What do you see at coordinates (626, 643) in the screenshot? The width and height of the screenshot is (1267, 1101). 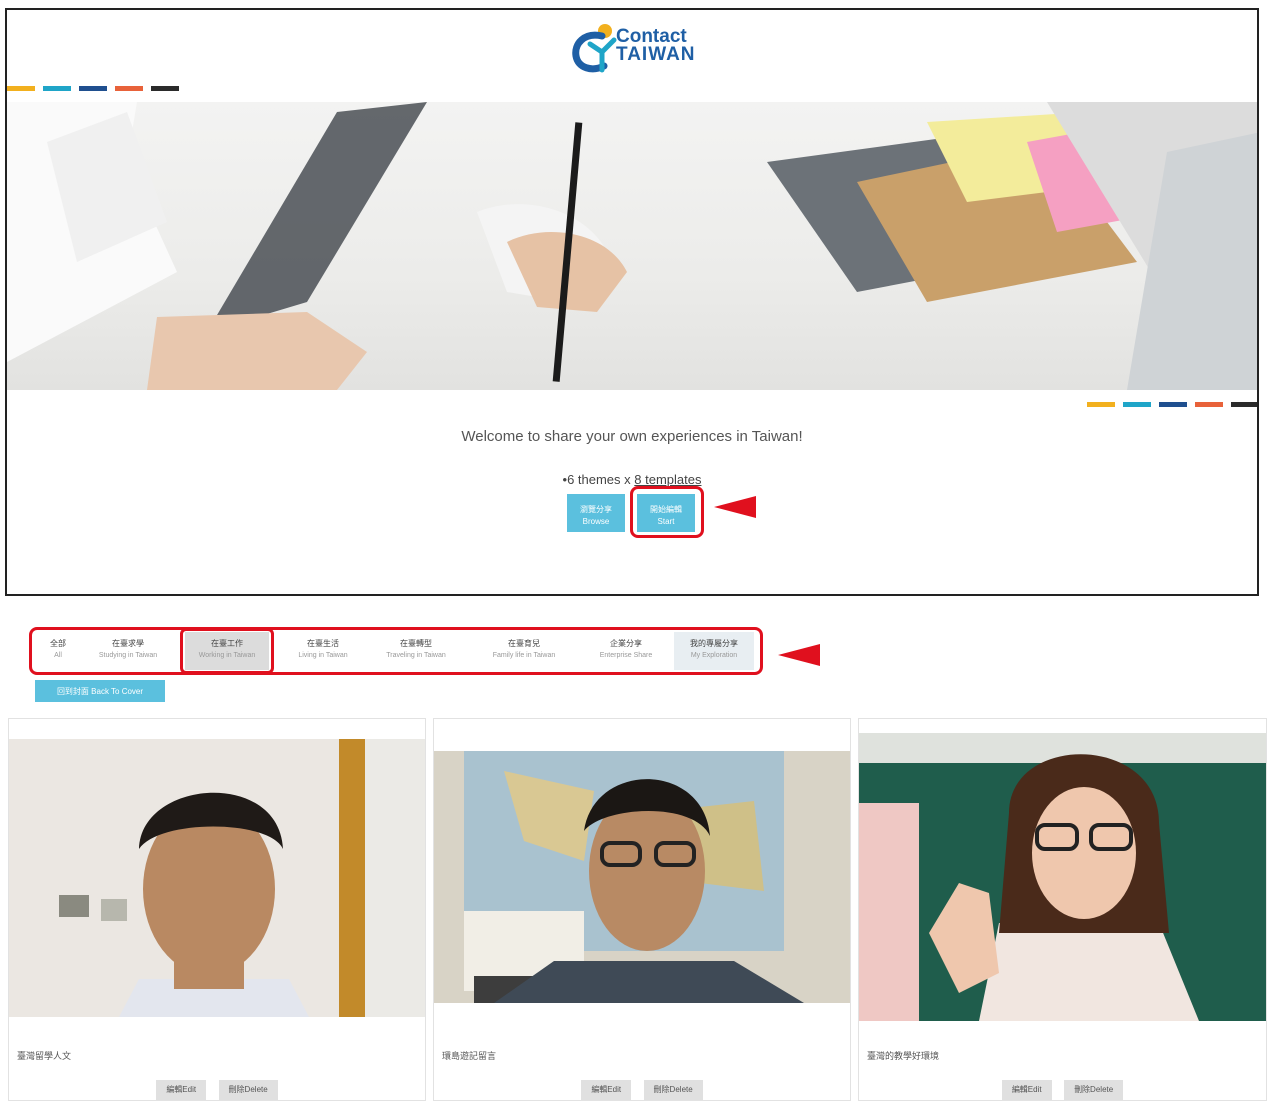 I see `tab-label-zh: 企業分享` at bounding box center [626, 643].